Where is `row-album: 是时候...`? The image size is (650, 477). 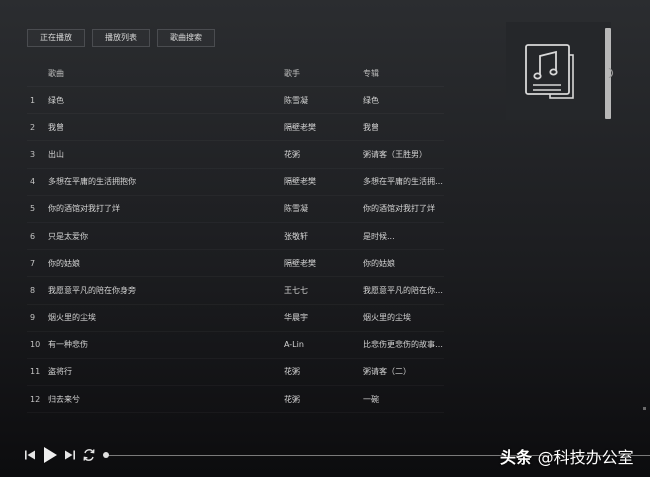 row-album: 是时候... is located at coordinates (379, 236).